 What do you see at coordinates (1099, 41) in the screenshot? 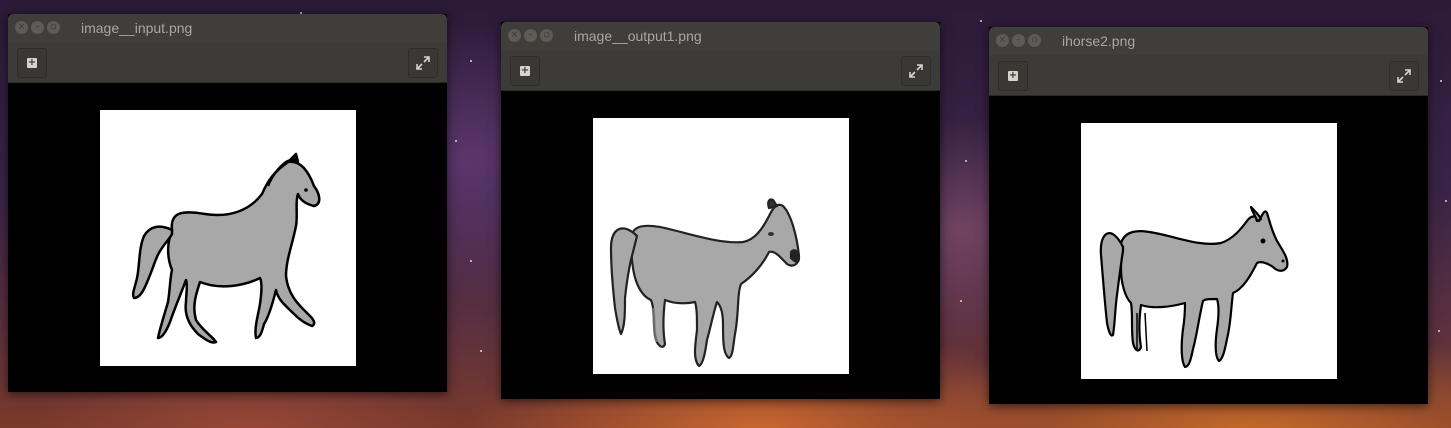
I see `window-title: ihorse2.png` at bounding box center [1099, 41].